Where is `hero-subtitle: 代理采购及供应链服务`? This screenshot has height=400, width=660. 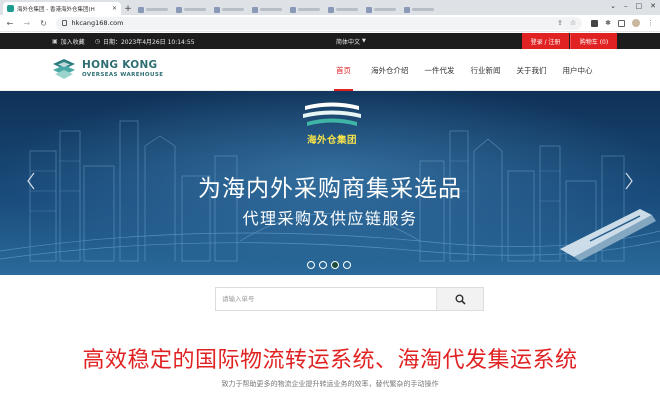
hero-subtitle: 代理采购及供应链服务 is located at coordinates (330, 218).